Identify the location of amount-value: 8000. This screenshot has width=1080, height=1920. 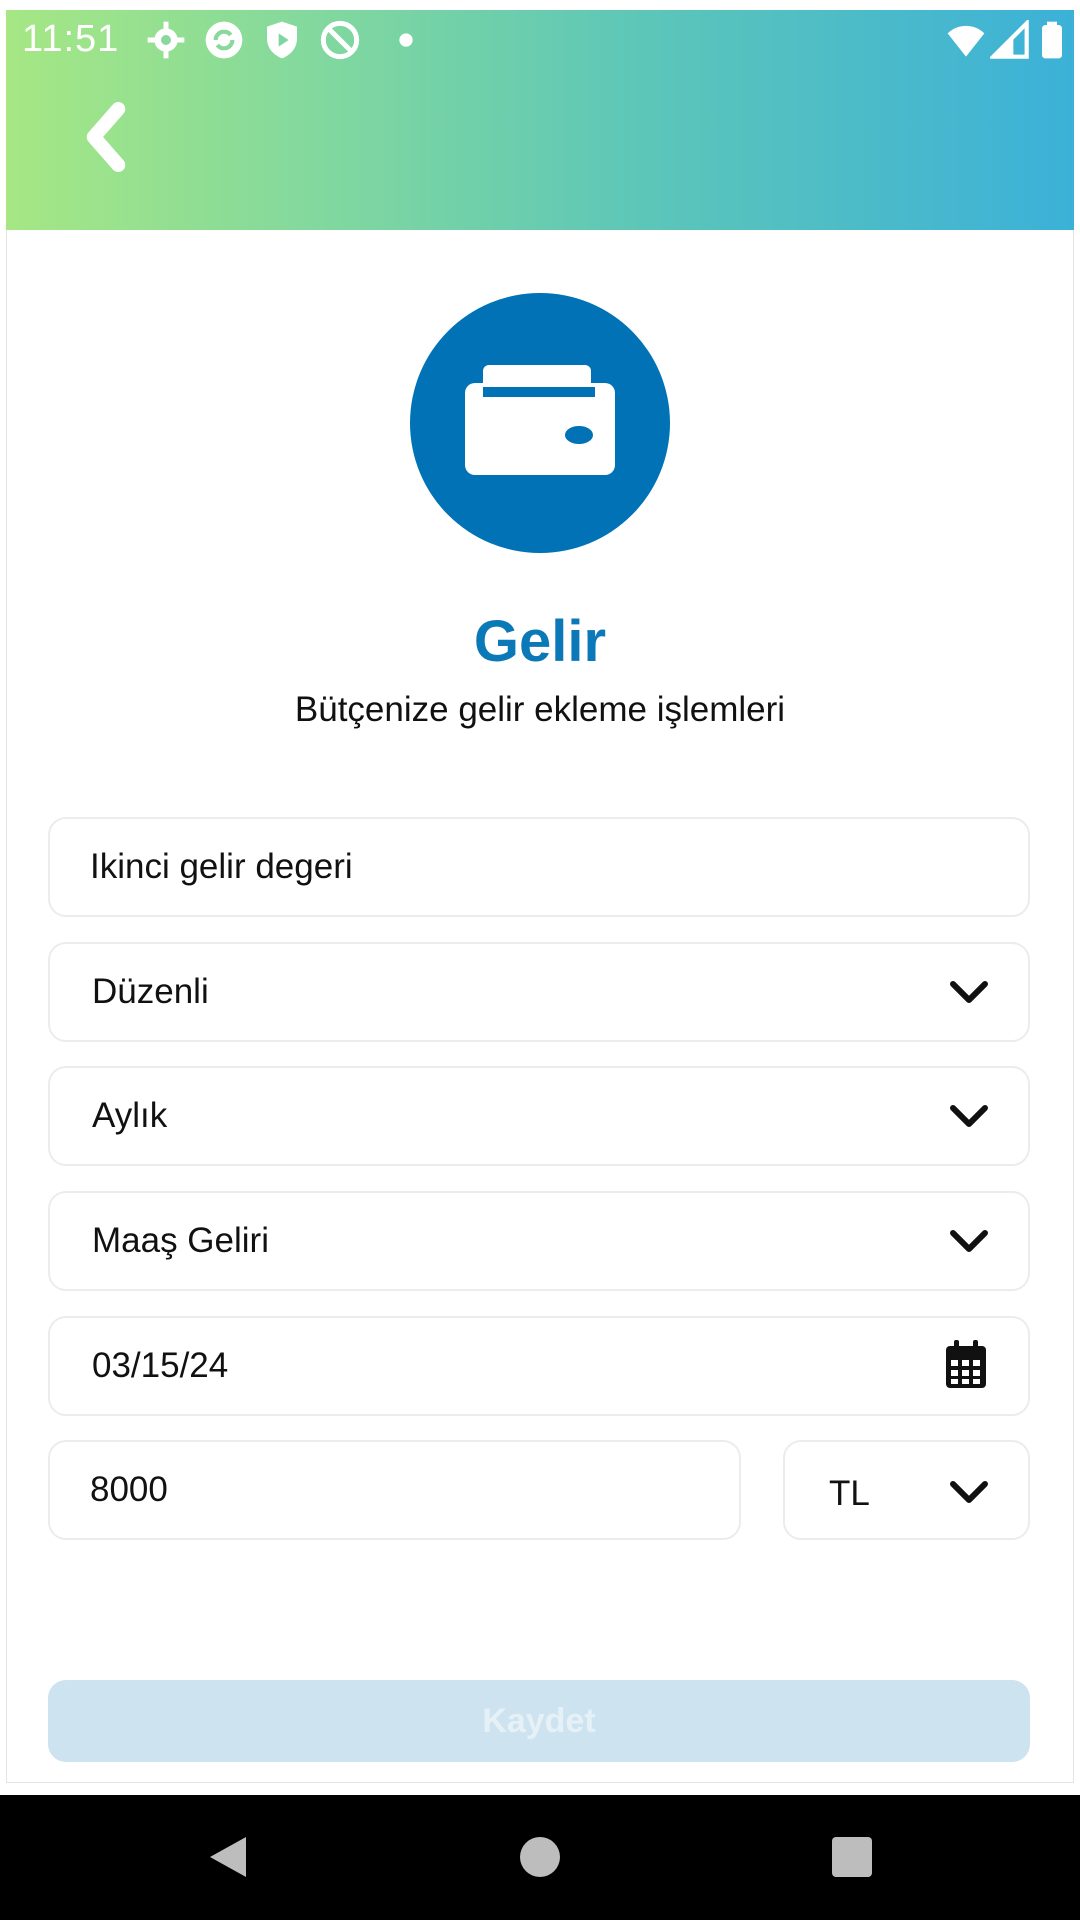
(129, 1489).